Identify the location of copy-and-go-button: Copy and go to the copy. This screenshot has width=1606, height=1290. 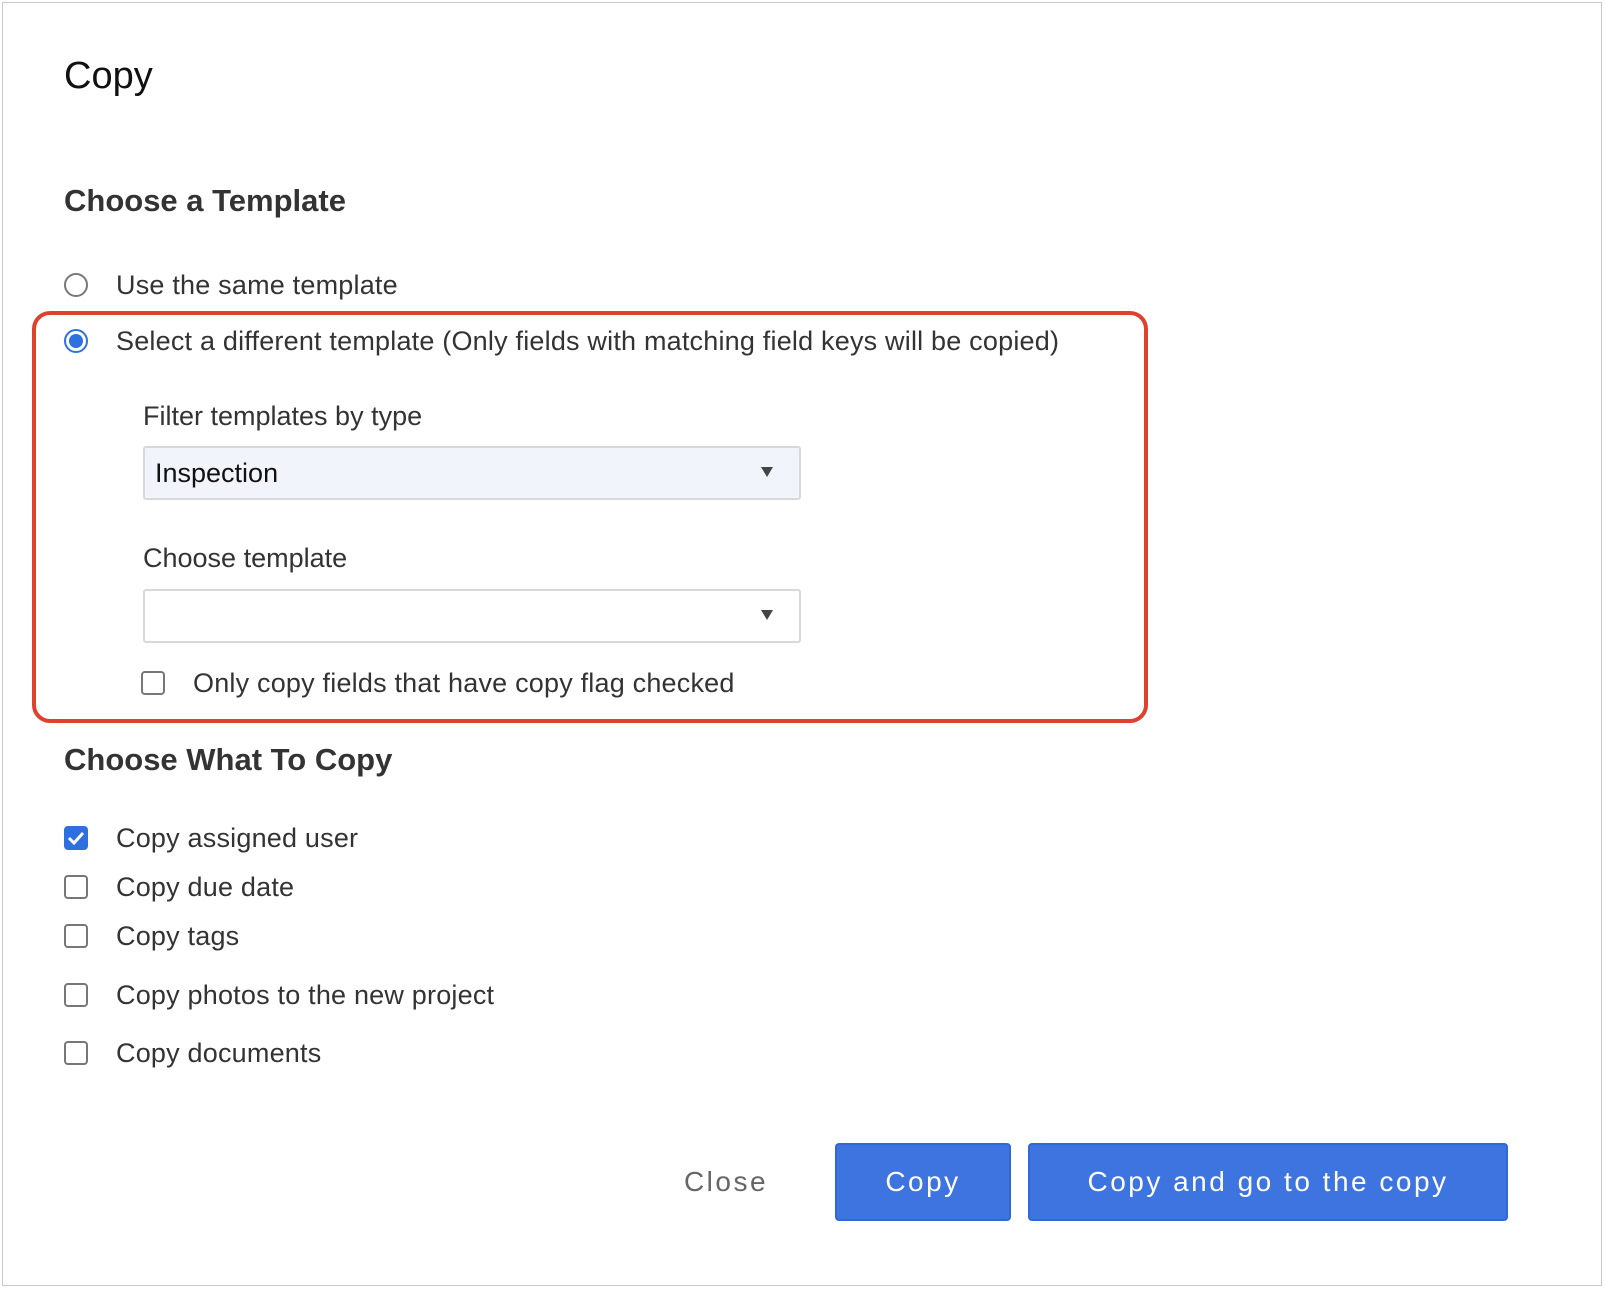
(1268, 1182).